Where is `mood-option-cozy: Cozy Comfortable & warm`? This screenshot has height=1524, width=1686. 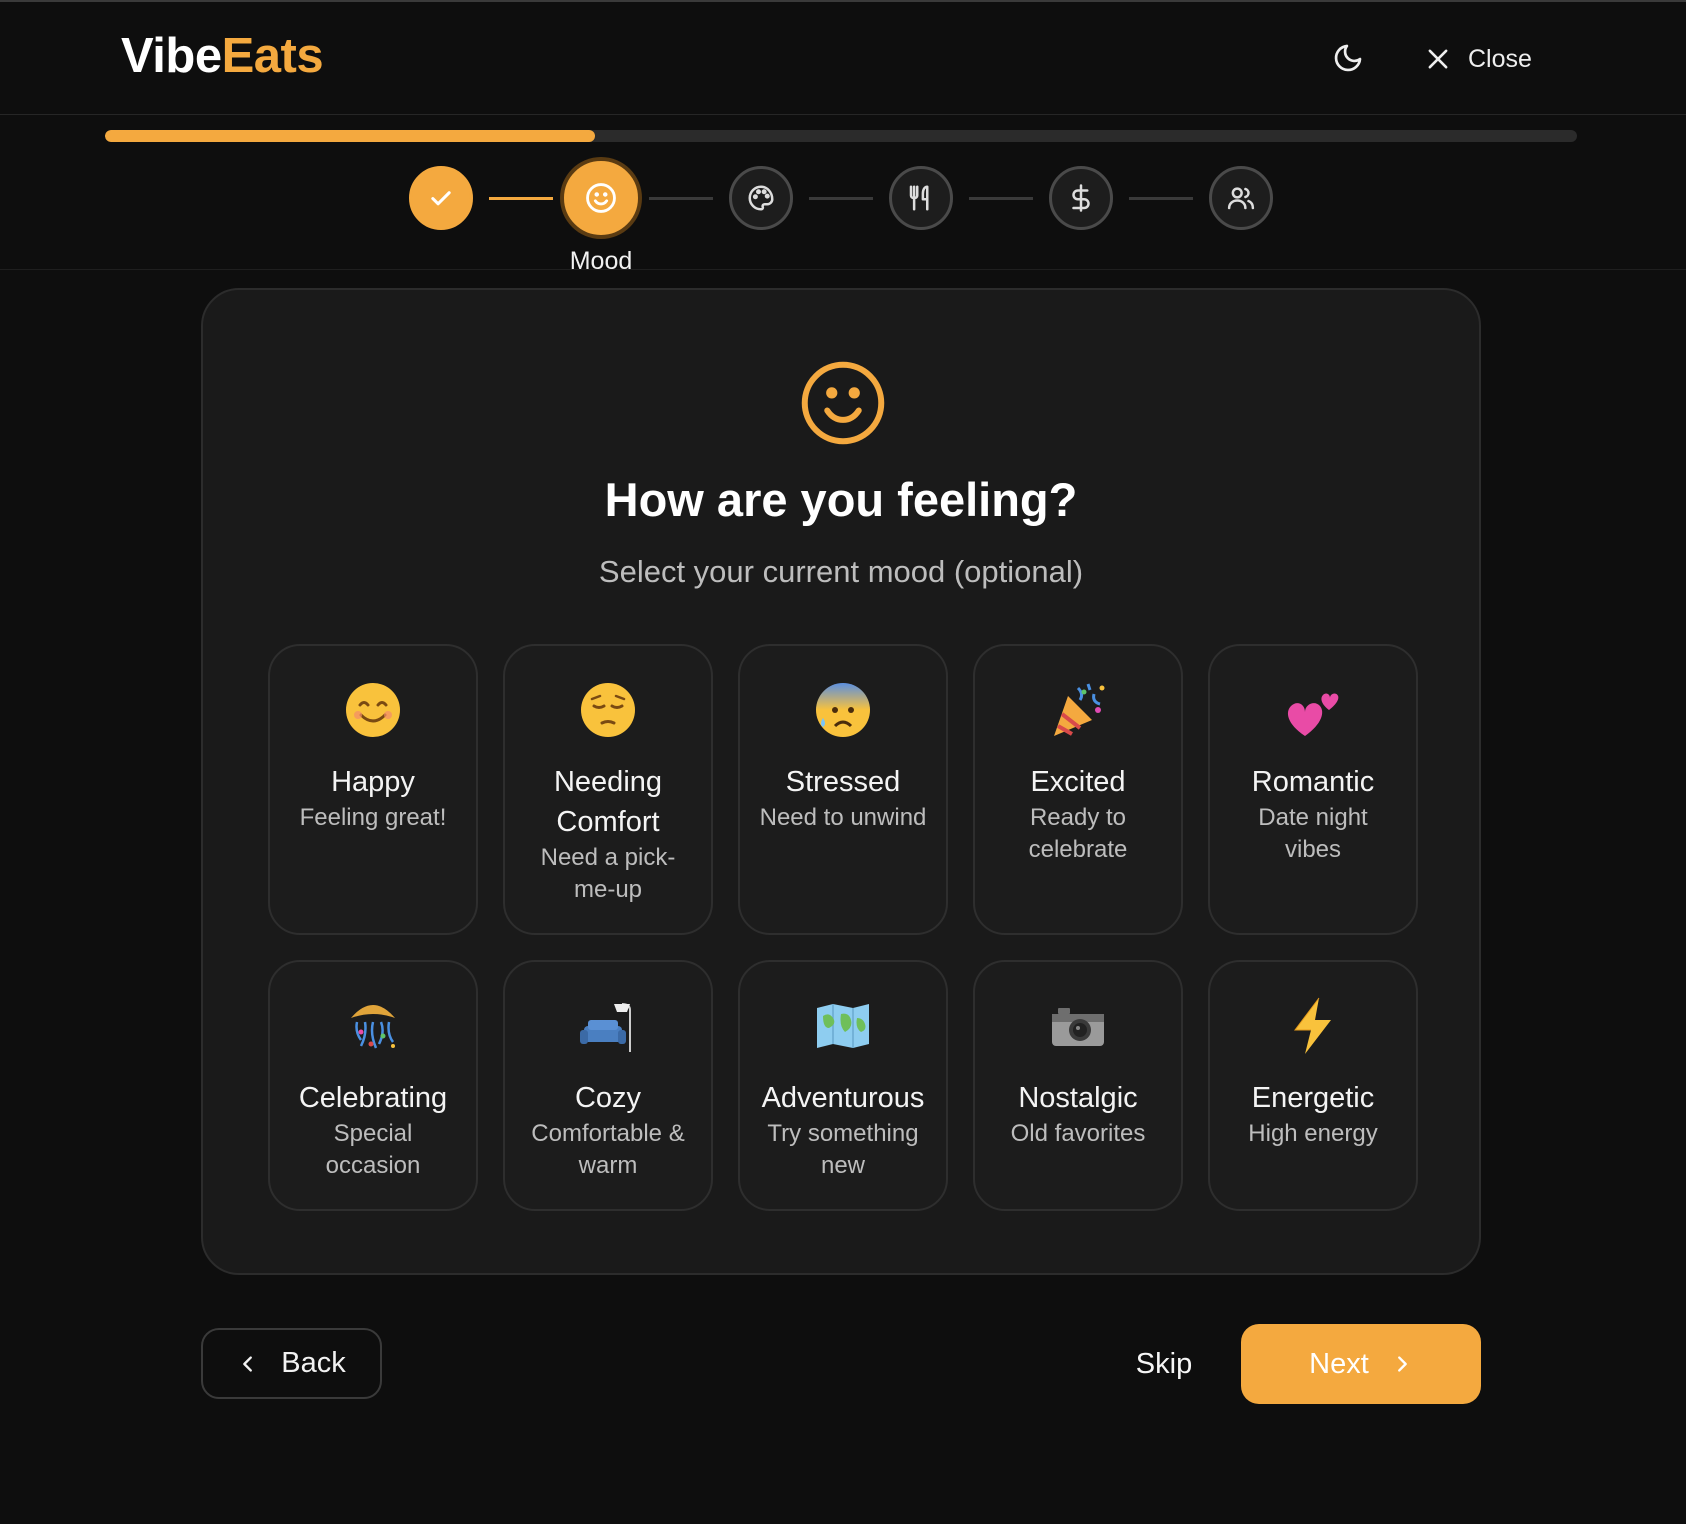
mood-option-cozy: Cozy Comfortable & warm is located at coordinates (608, 1085).